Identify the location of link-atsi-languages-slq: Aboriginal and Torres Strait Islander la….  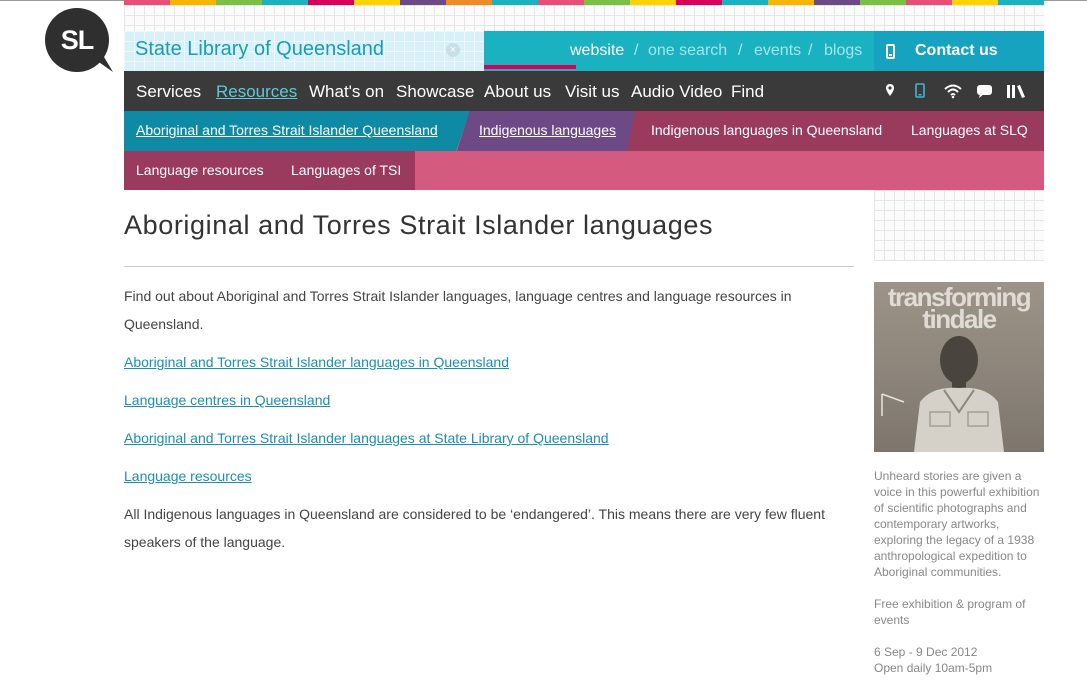
(366, 438).